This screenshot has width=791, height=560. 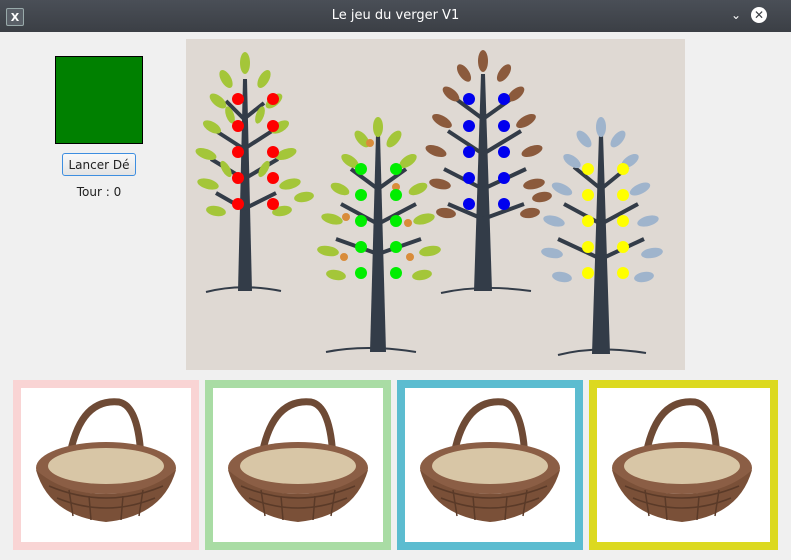 I want to click on turn-counter: Tour : 0, so click(x=99, y=192).